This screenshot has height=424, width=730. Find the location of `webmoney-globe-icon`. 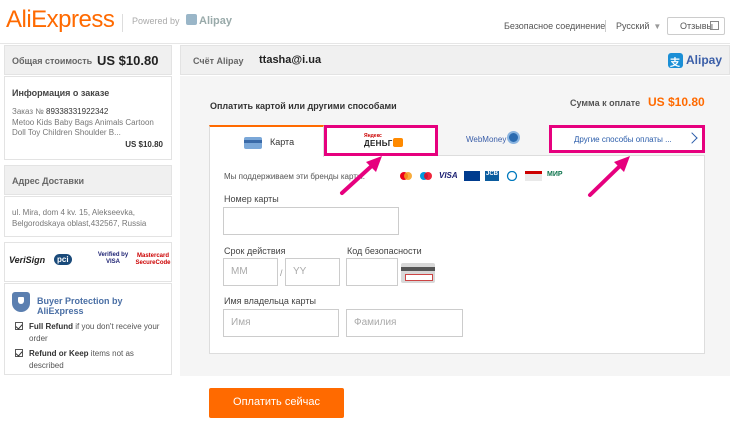

webmoney-globe-icon is located at coordinates (513, 137).